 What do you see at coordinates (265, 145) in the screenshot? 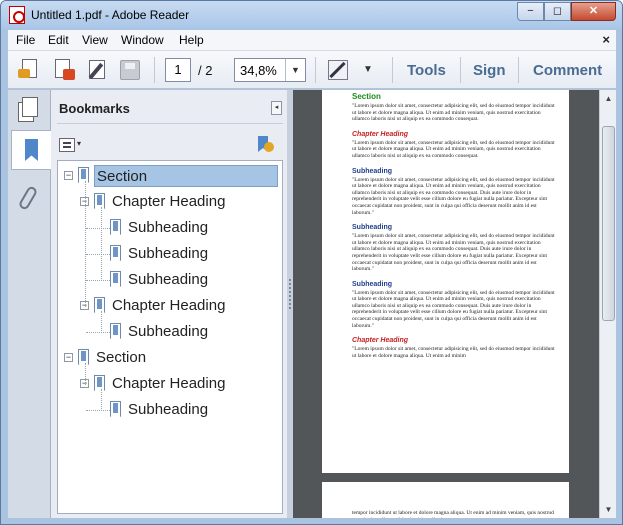
I see `new-bookmark-icon` at bounding box center [265, 145].